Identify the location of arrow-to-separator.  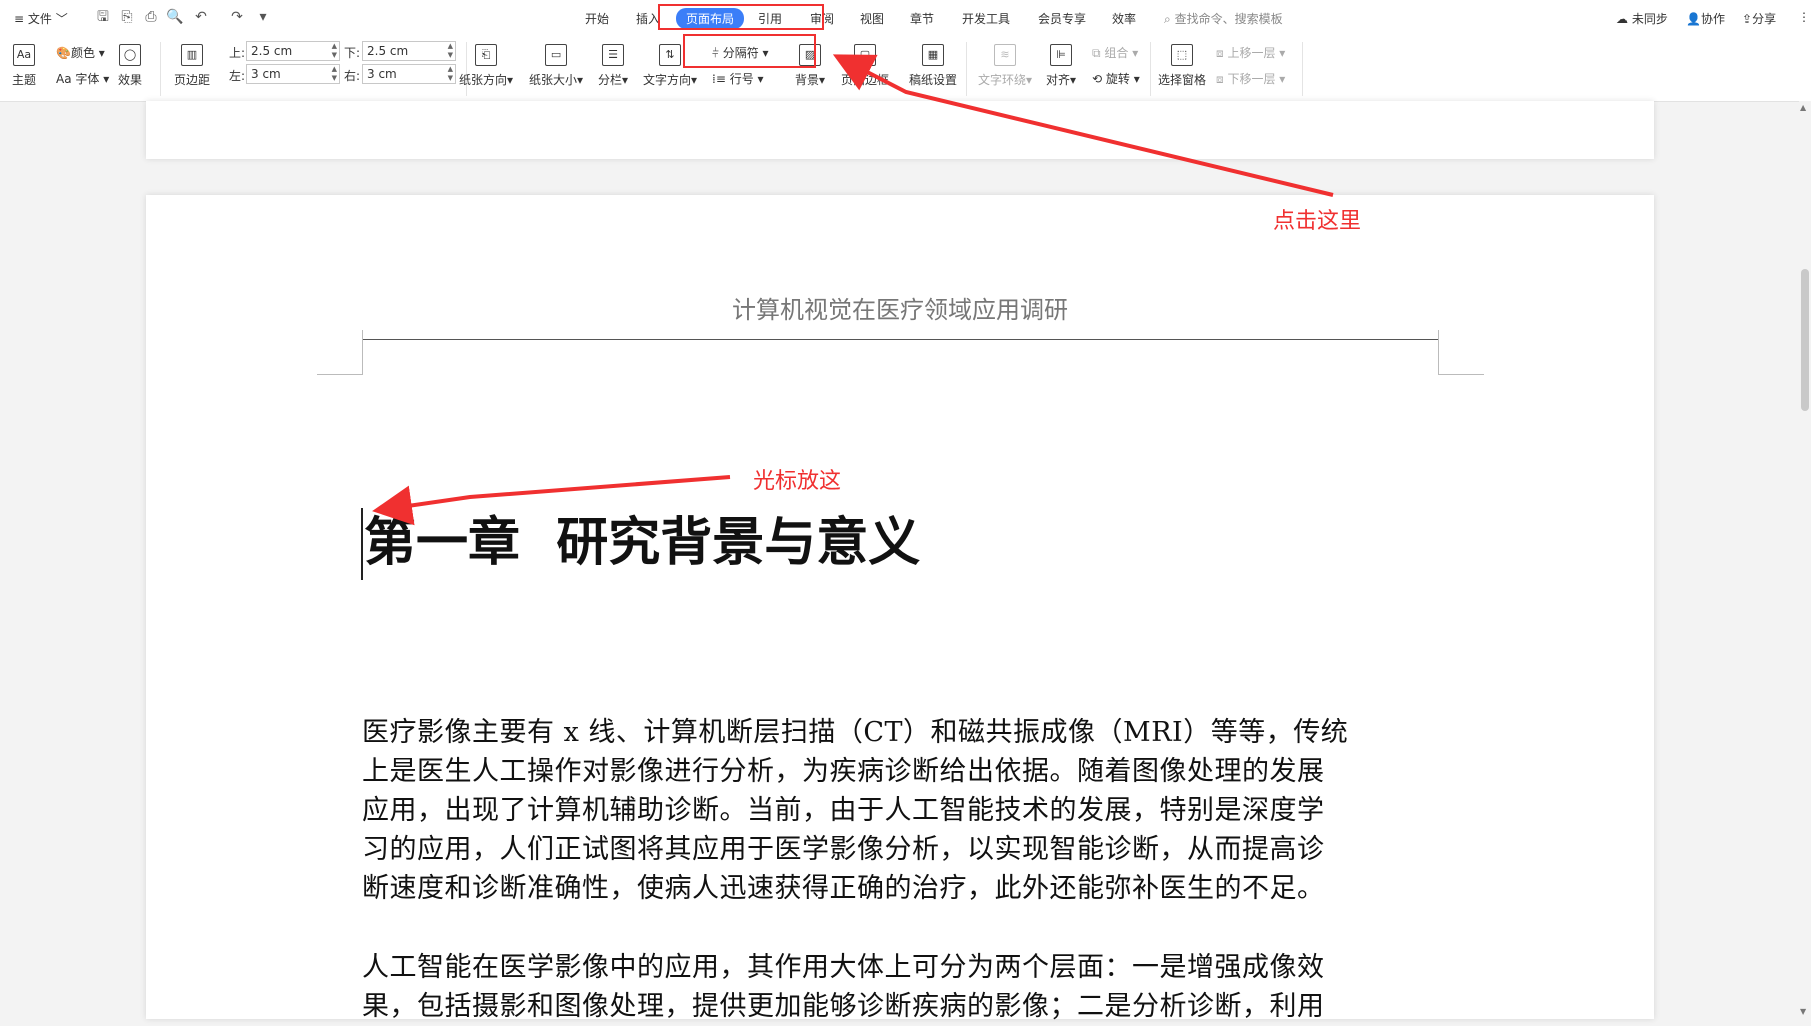
(1083, 125).